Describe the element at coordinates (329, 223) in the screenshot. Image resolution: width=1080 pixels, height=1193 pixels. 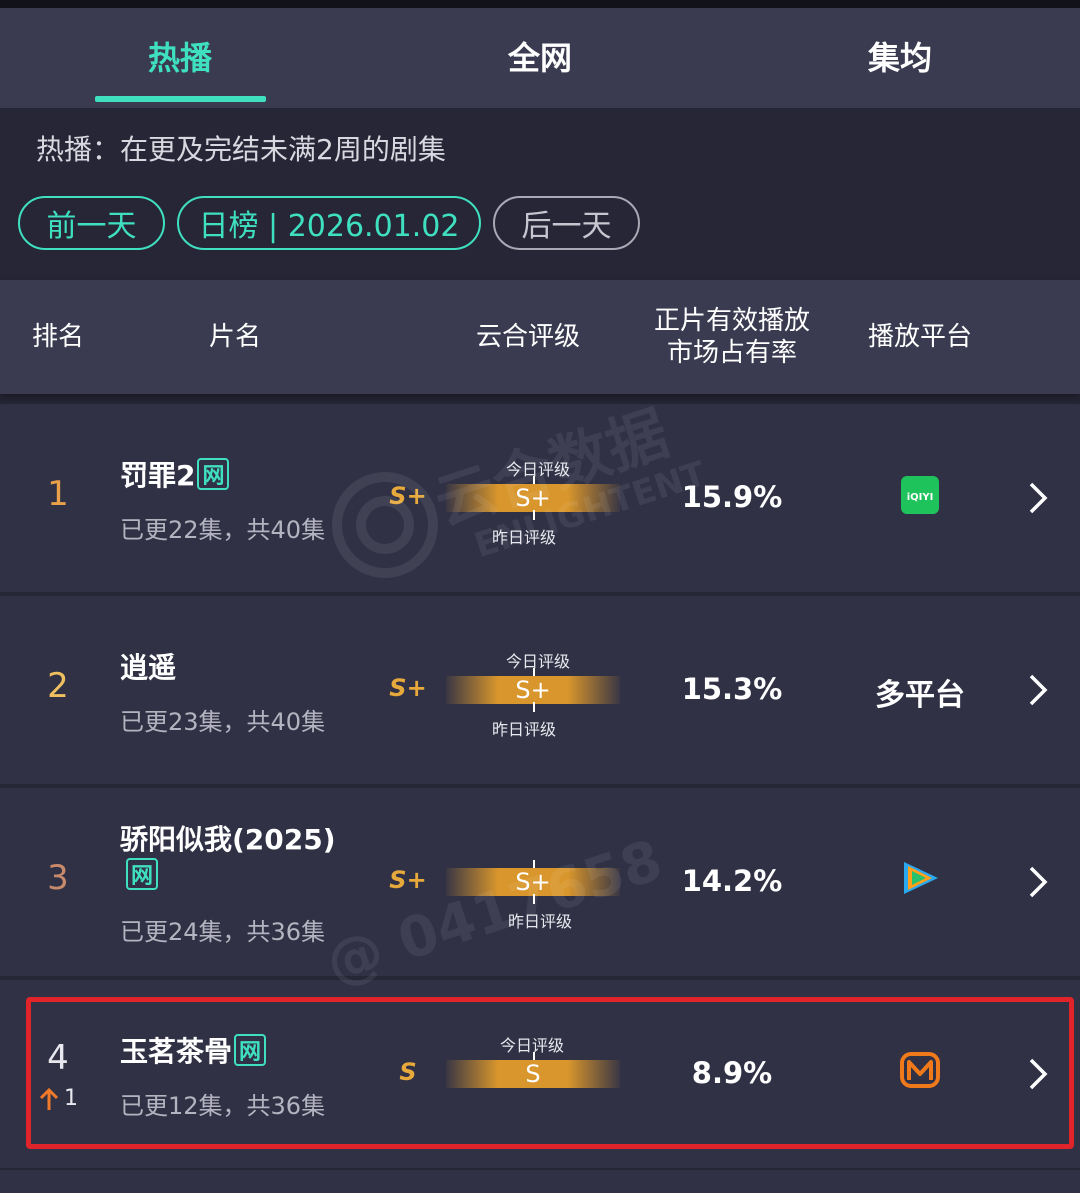
I see `date-selector: 日榜 | 2026.01.02` at that location.